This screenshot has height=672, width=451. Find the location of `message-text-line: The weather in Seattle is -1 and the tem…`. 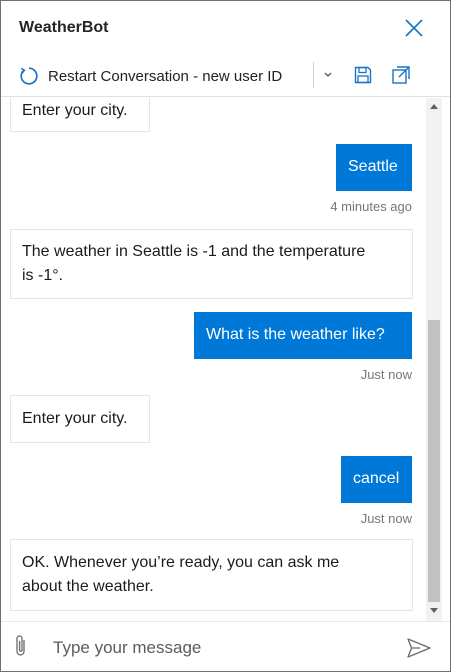

message-text-line: The weather in Seattle is -1 and the tem… is located at coordinates (194, 251).